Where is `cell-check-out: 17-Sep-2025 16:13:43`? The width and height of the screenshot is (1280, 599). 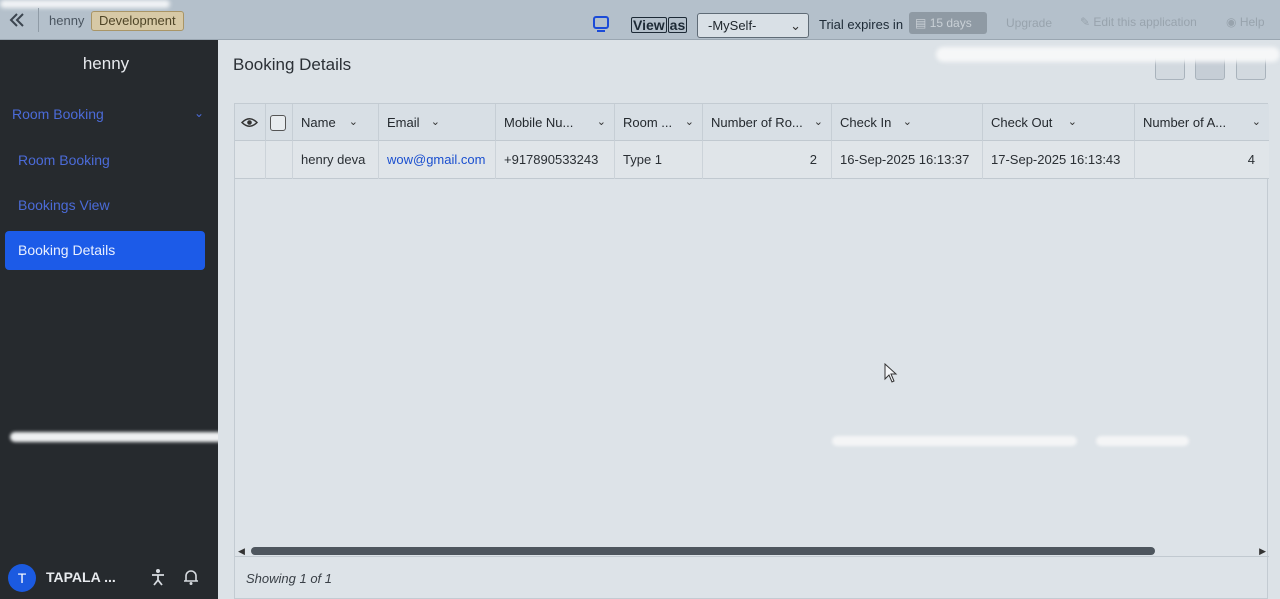
cell-check-out: 17-Sep-2025 16:13:43 is located at coordinates (1059, 160).